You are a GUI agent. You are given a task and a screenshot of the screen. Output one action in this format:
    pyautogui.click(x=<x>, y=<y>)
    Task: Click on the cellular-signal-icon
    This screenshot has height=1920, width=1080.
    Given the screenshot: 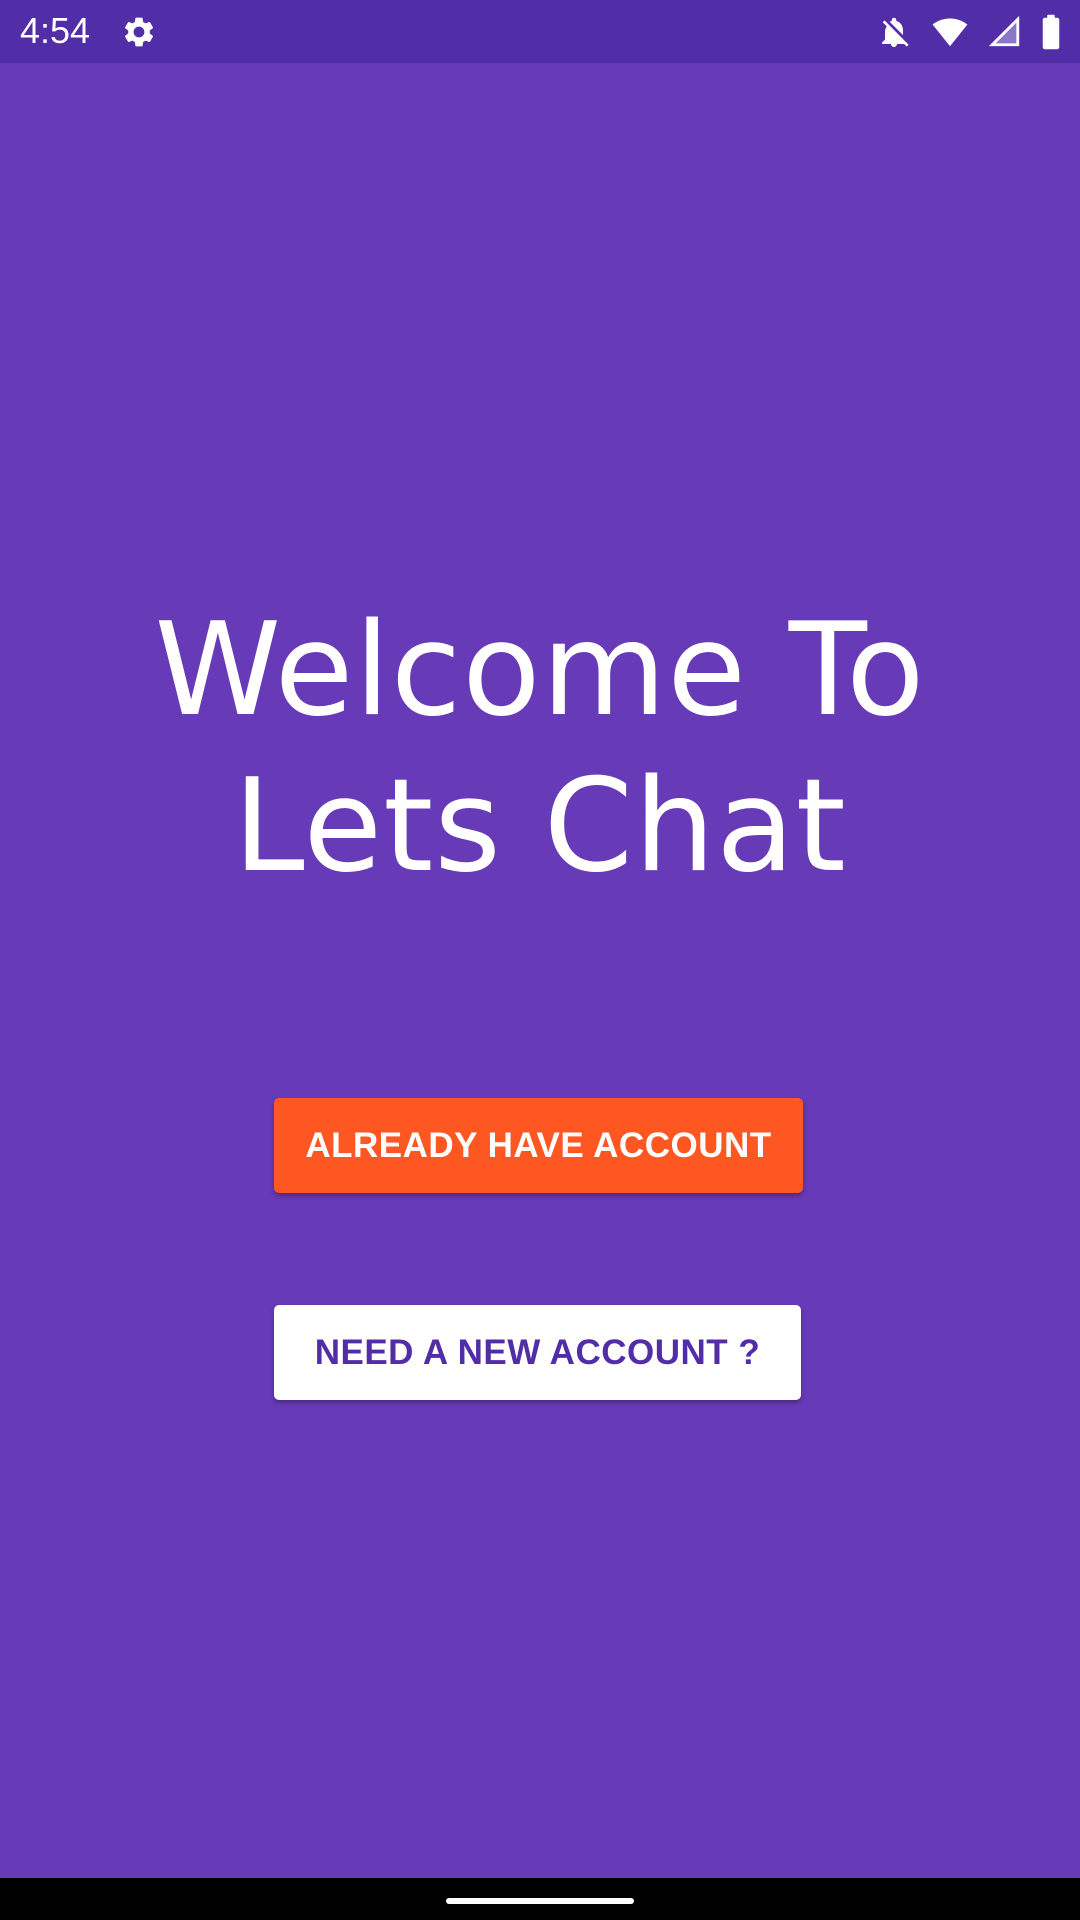 What is the action you would take?
    pyautogui.click(x=1004, y=31)
    